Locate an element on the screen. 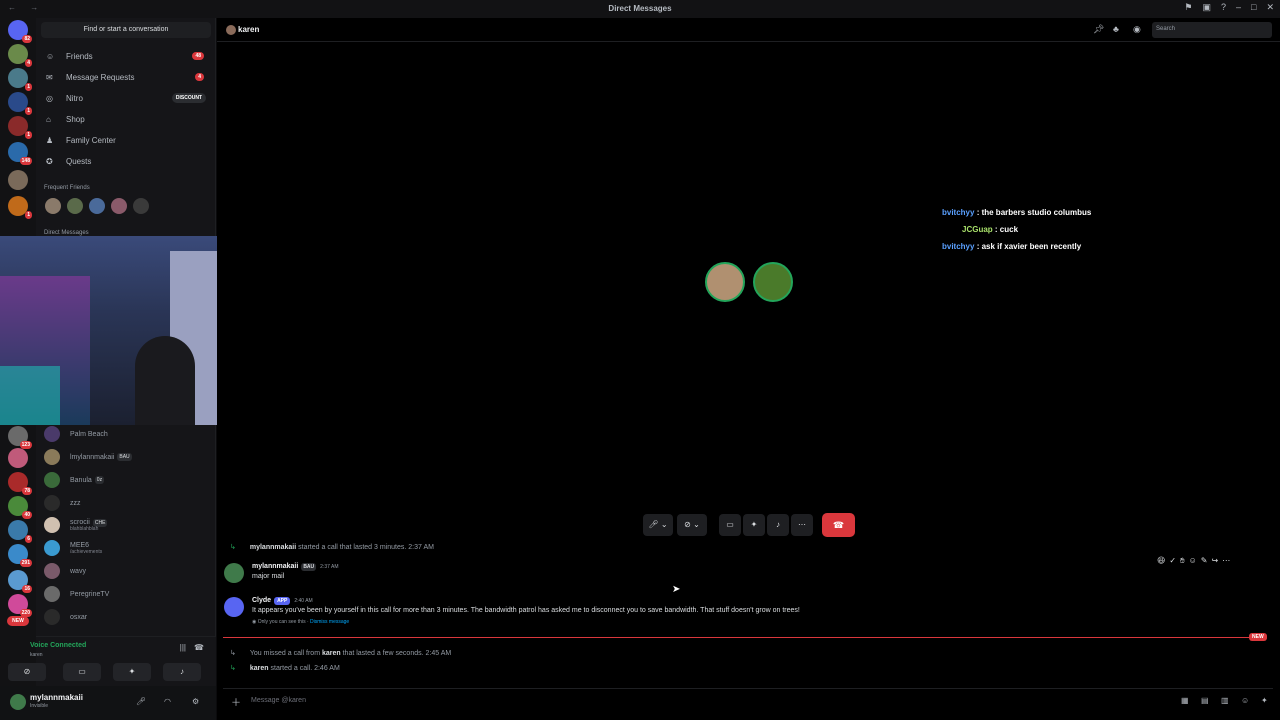 Image resolution: width=1280 pixels, height=720 pixels. apps-icon: ✦ is located at coordinates (1264, 700).